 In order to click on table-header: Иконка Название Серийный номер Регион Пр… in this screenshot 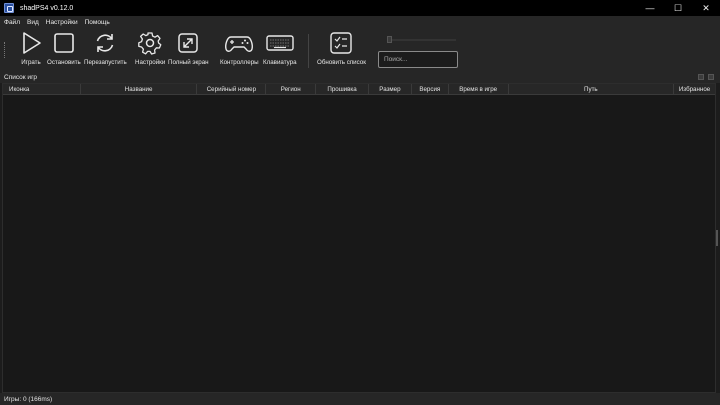, I will do `click(359, 89)`.